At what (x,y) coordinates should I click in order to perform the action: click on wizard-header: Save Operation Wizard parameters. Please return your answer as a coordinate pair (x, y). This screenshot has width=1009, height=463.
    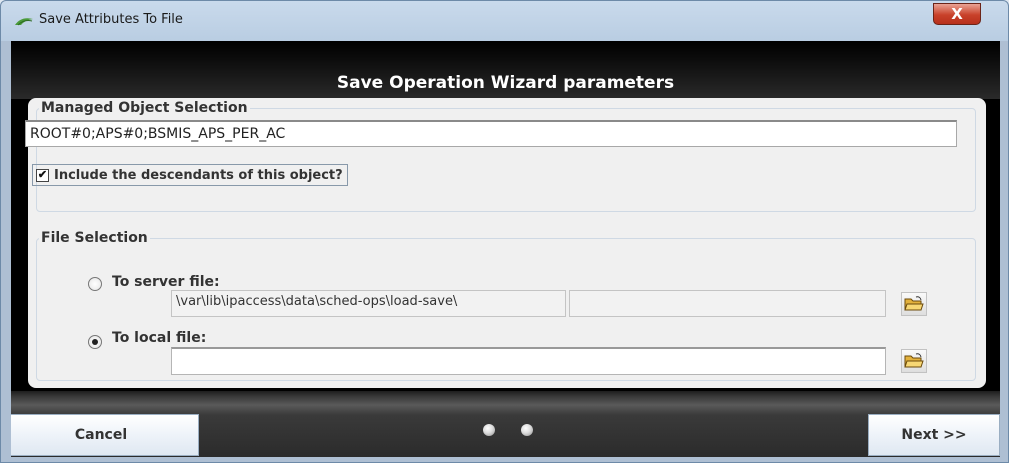
    Looking at the image, I should click on (505, 70).